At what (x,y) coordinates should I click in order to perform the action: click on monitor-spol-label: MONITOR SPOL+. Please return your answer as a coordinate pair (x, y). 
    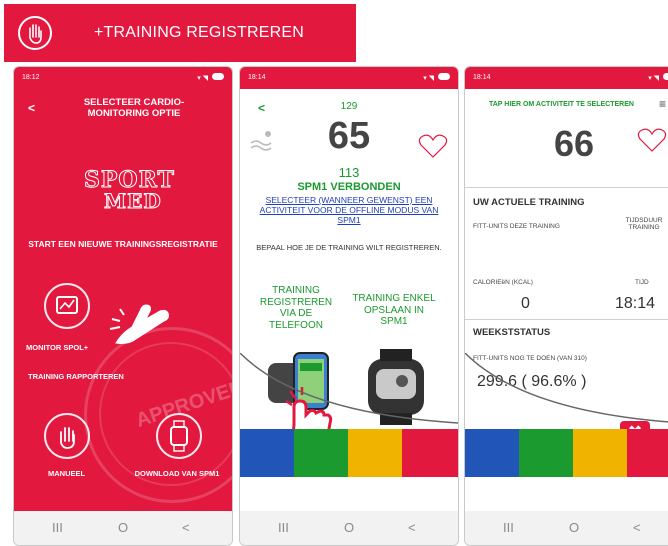
    Looking at the image, I should click on (57, 347).